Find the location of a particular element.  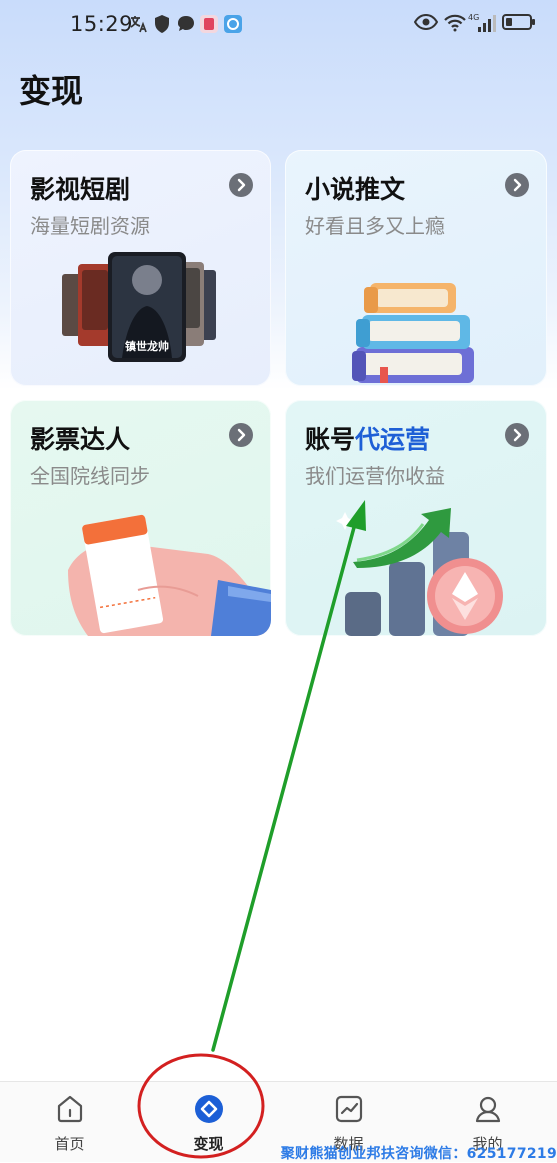

card-title: 账号代运营 is located at coordinates (367, 438).